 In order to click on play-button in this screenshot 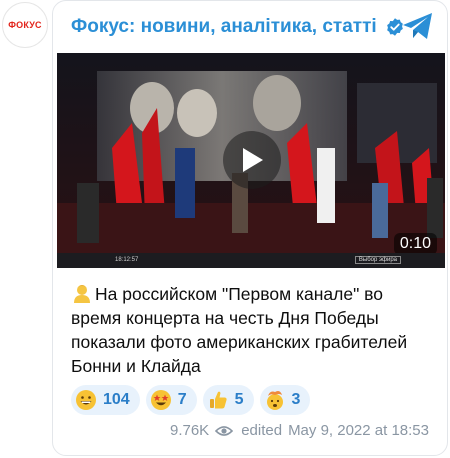, I will do `click(252, 160)`.